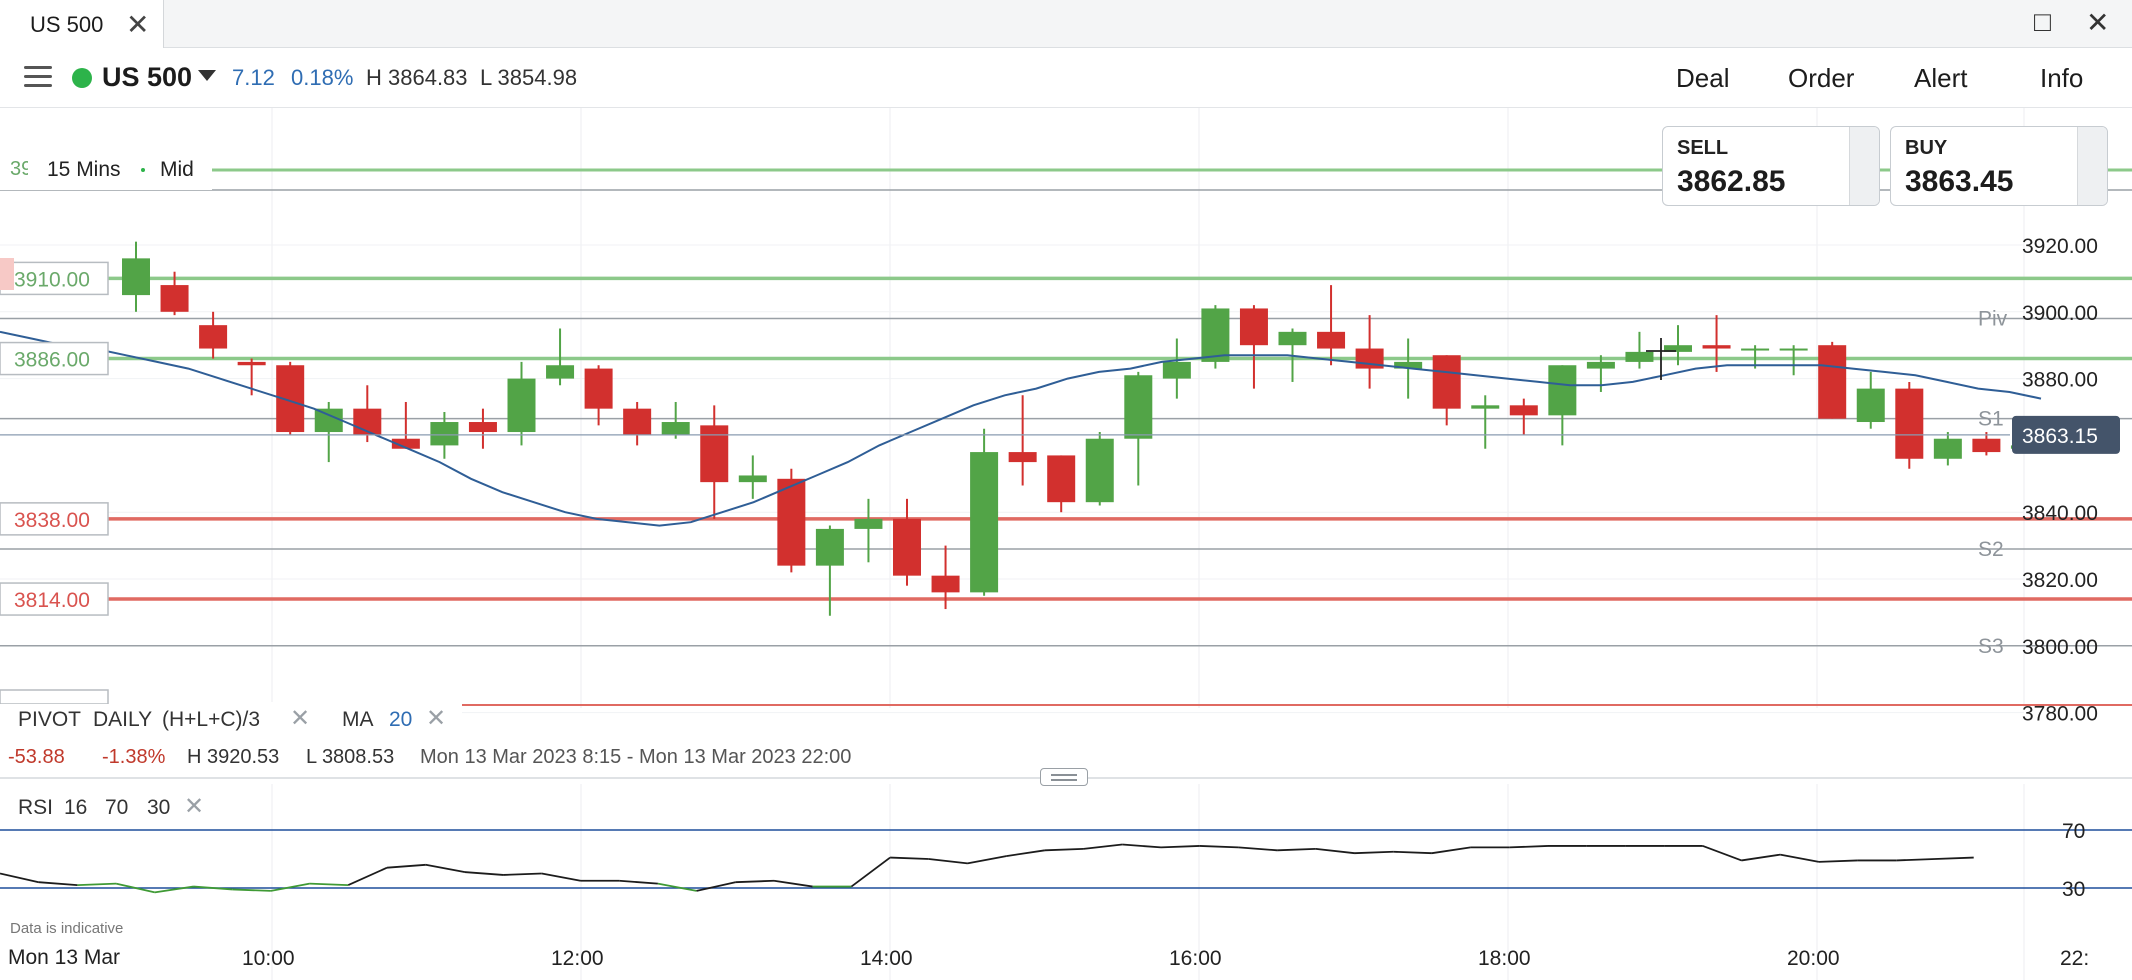 Image resolution: width=2132 pixels, height=980 pixels. Describe the element at coordinates (52, 600) in the screenshot. I see `level-label: 3814.00` at that location.